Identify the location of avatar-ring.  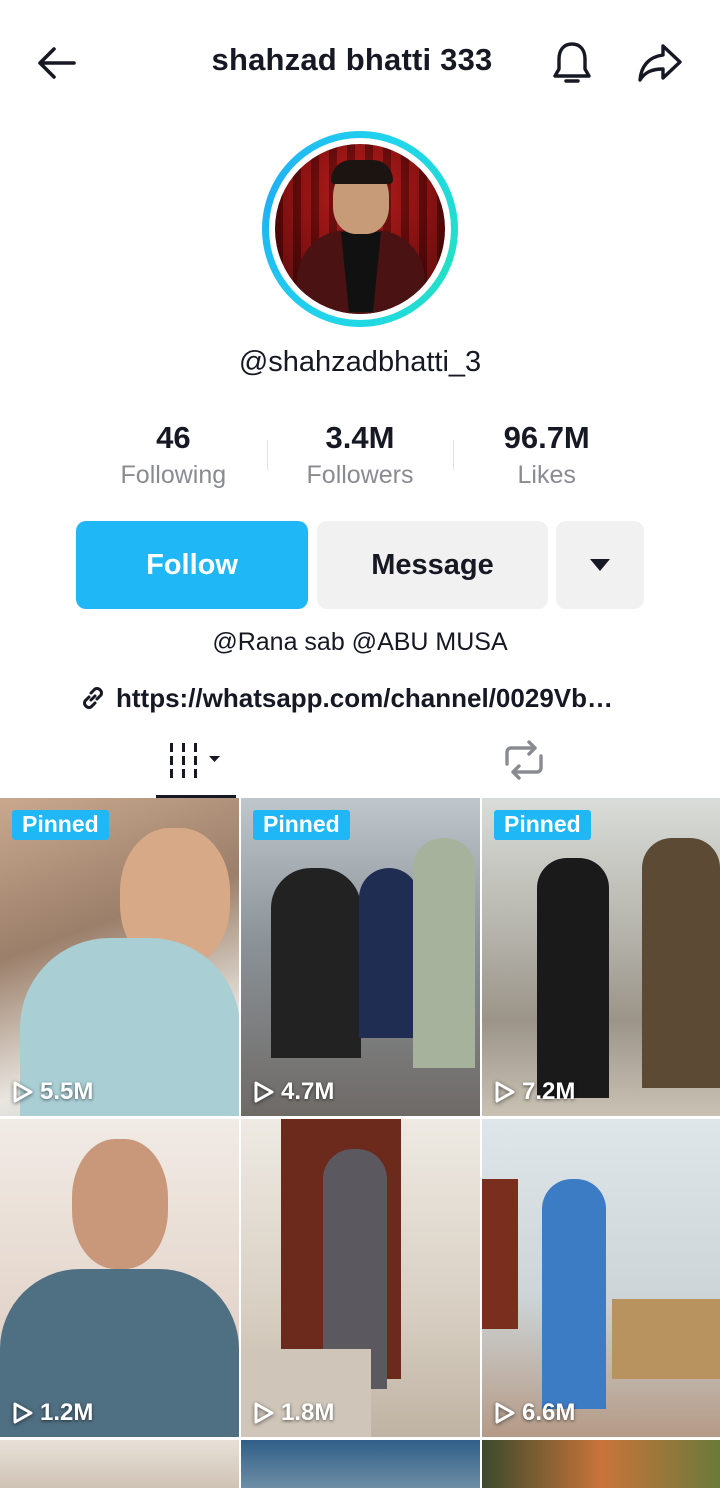
(360, 229).